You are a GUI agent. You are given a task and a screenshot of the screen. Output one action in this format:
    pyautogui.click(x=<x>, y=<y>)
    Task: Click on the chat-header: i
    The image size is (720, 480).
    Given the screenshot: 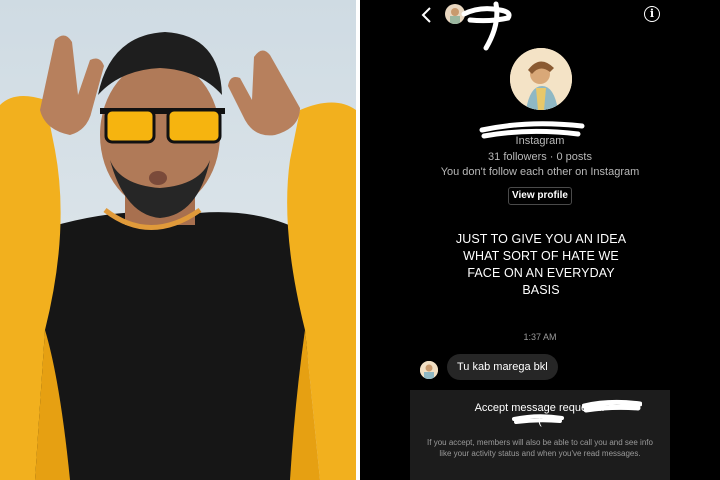 What is the action you would take?
    pyautogui.click(x=540, y=15)
    